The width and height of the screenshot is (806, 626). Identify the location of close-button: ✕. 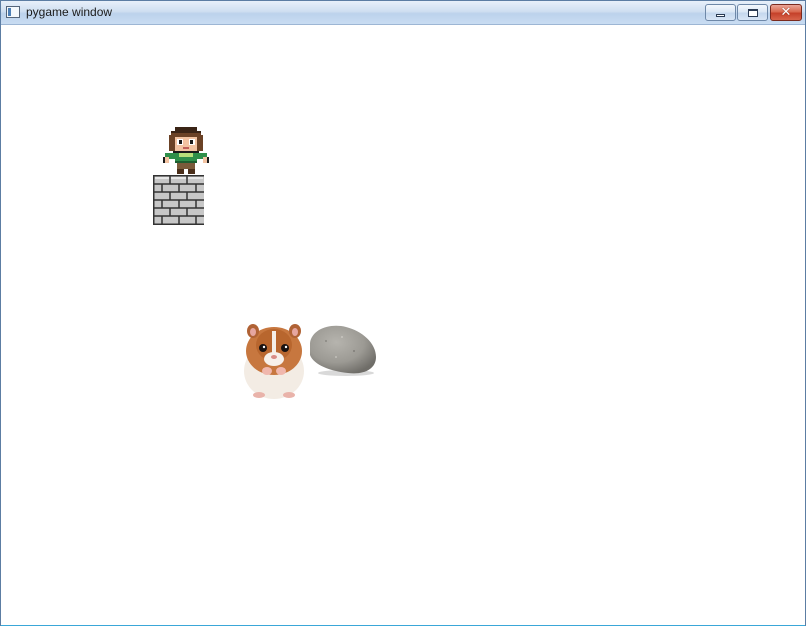
(786, 12).